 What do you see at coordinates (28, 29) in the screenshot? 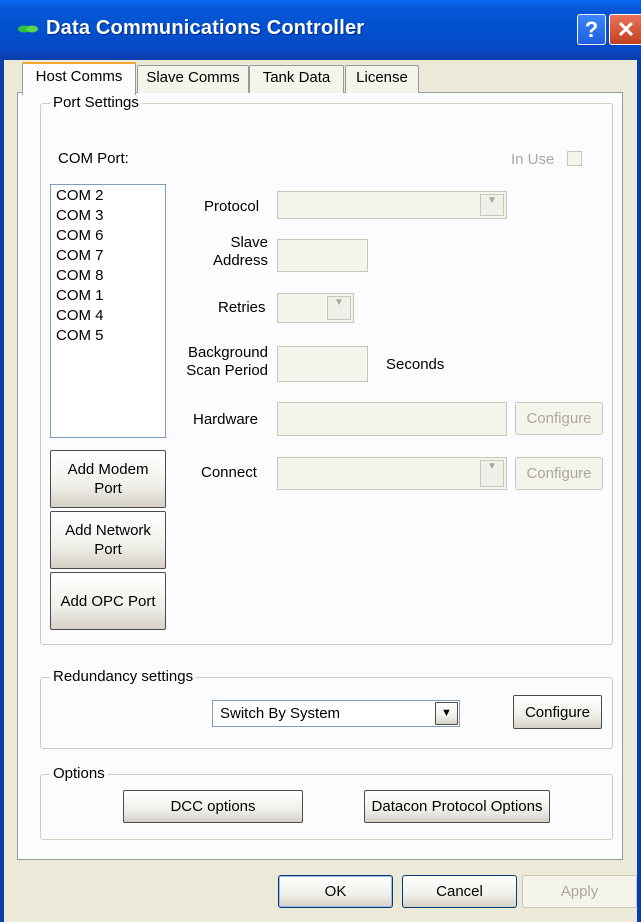
I see `app-icon` at bounding box center [28, 29].